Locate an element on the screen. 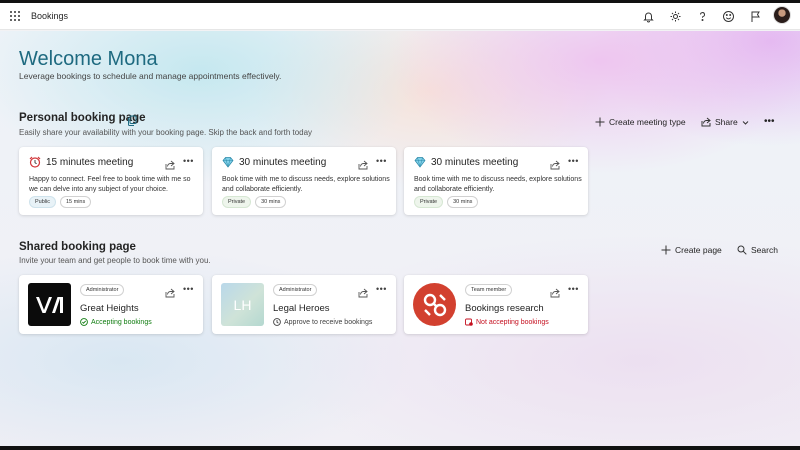 This screenshot has height=450, width=800. create-meeting-type-label: Create meeting type is located at coordinates (647, 122).